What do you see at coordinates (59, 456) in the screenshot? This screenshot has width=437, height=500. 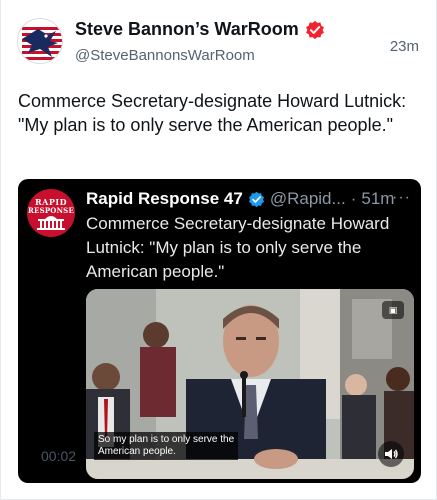 I see `video-timecode: 00:02` at bounding box center [59, 456].